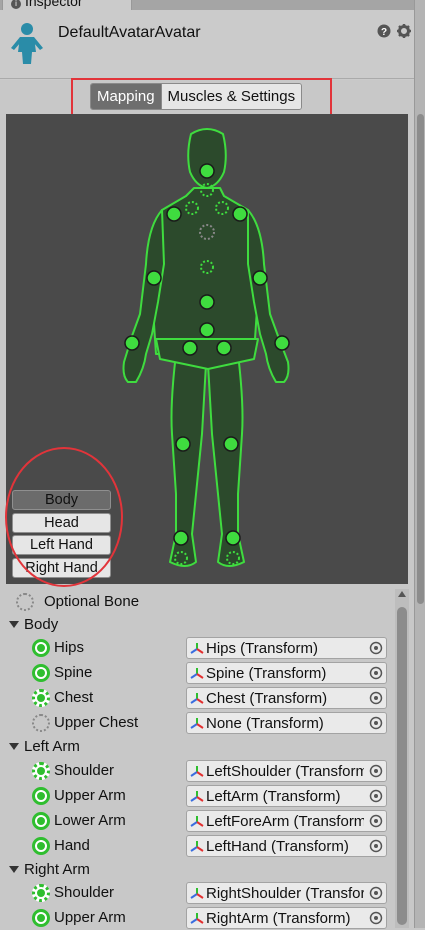 This screenshot has height=930, width=425. I want to click on body-part-selector: Body Head Left Hand Right Hand, so click(61, 535).